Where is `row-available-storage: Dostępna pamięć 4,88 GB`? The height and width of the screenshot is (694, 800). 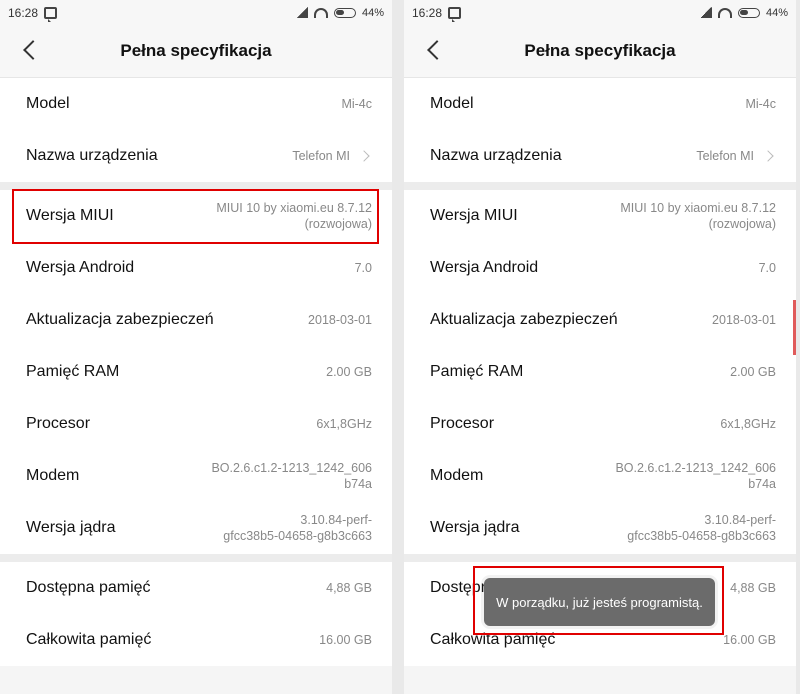
row-available-storage: Dostępna pamięć 4,88 GB is located at coordinates (196, 588).